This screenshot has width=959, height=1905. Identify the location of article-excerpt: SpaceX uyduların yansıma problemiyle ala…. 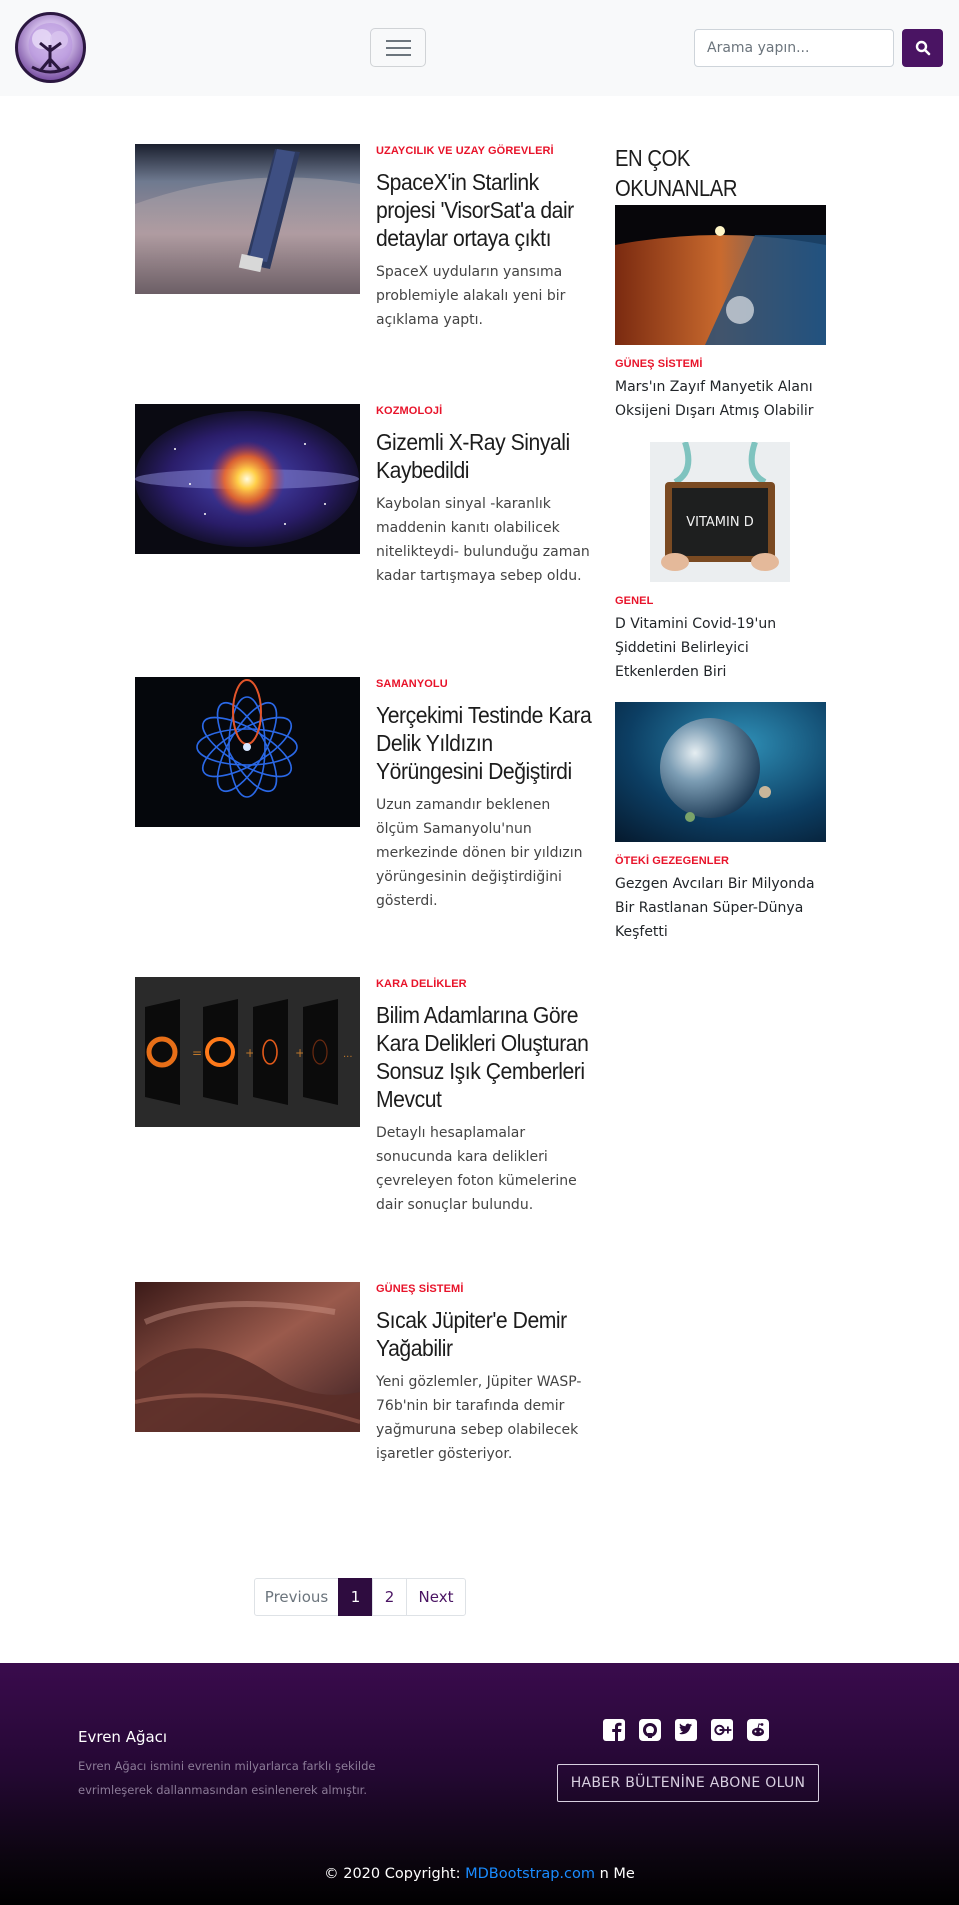
(471, 296).